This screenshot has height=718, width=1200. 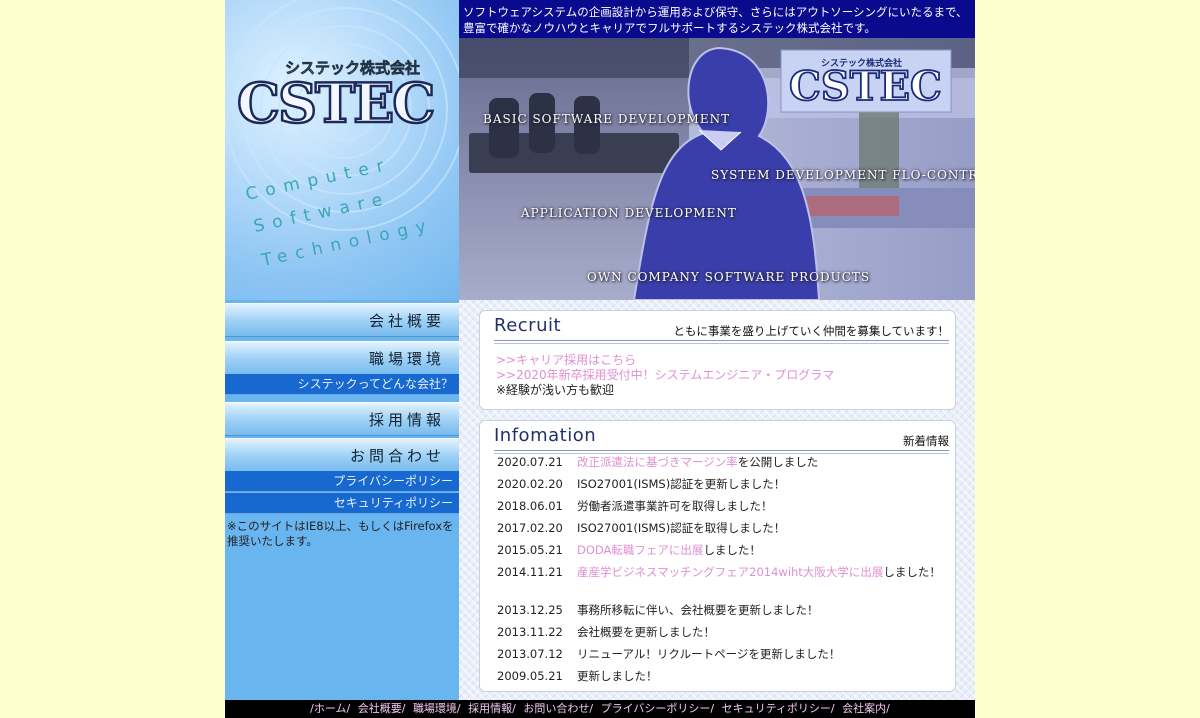 I want to click on info-date: 2015.05.21, so click(x=530, y=550).